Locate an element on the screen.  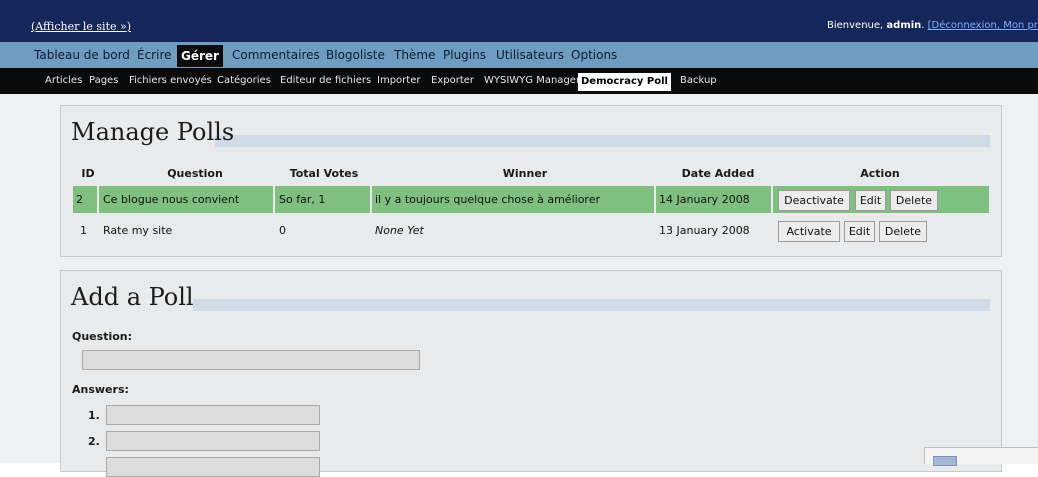
corner-popup is located at coordinates (981, 456).